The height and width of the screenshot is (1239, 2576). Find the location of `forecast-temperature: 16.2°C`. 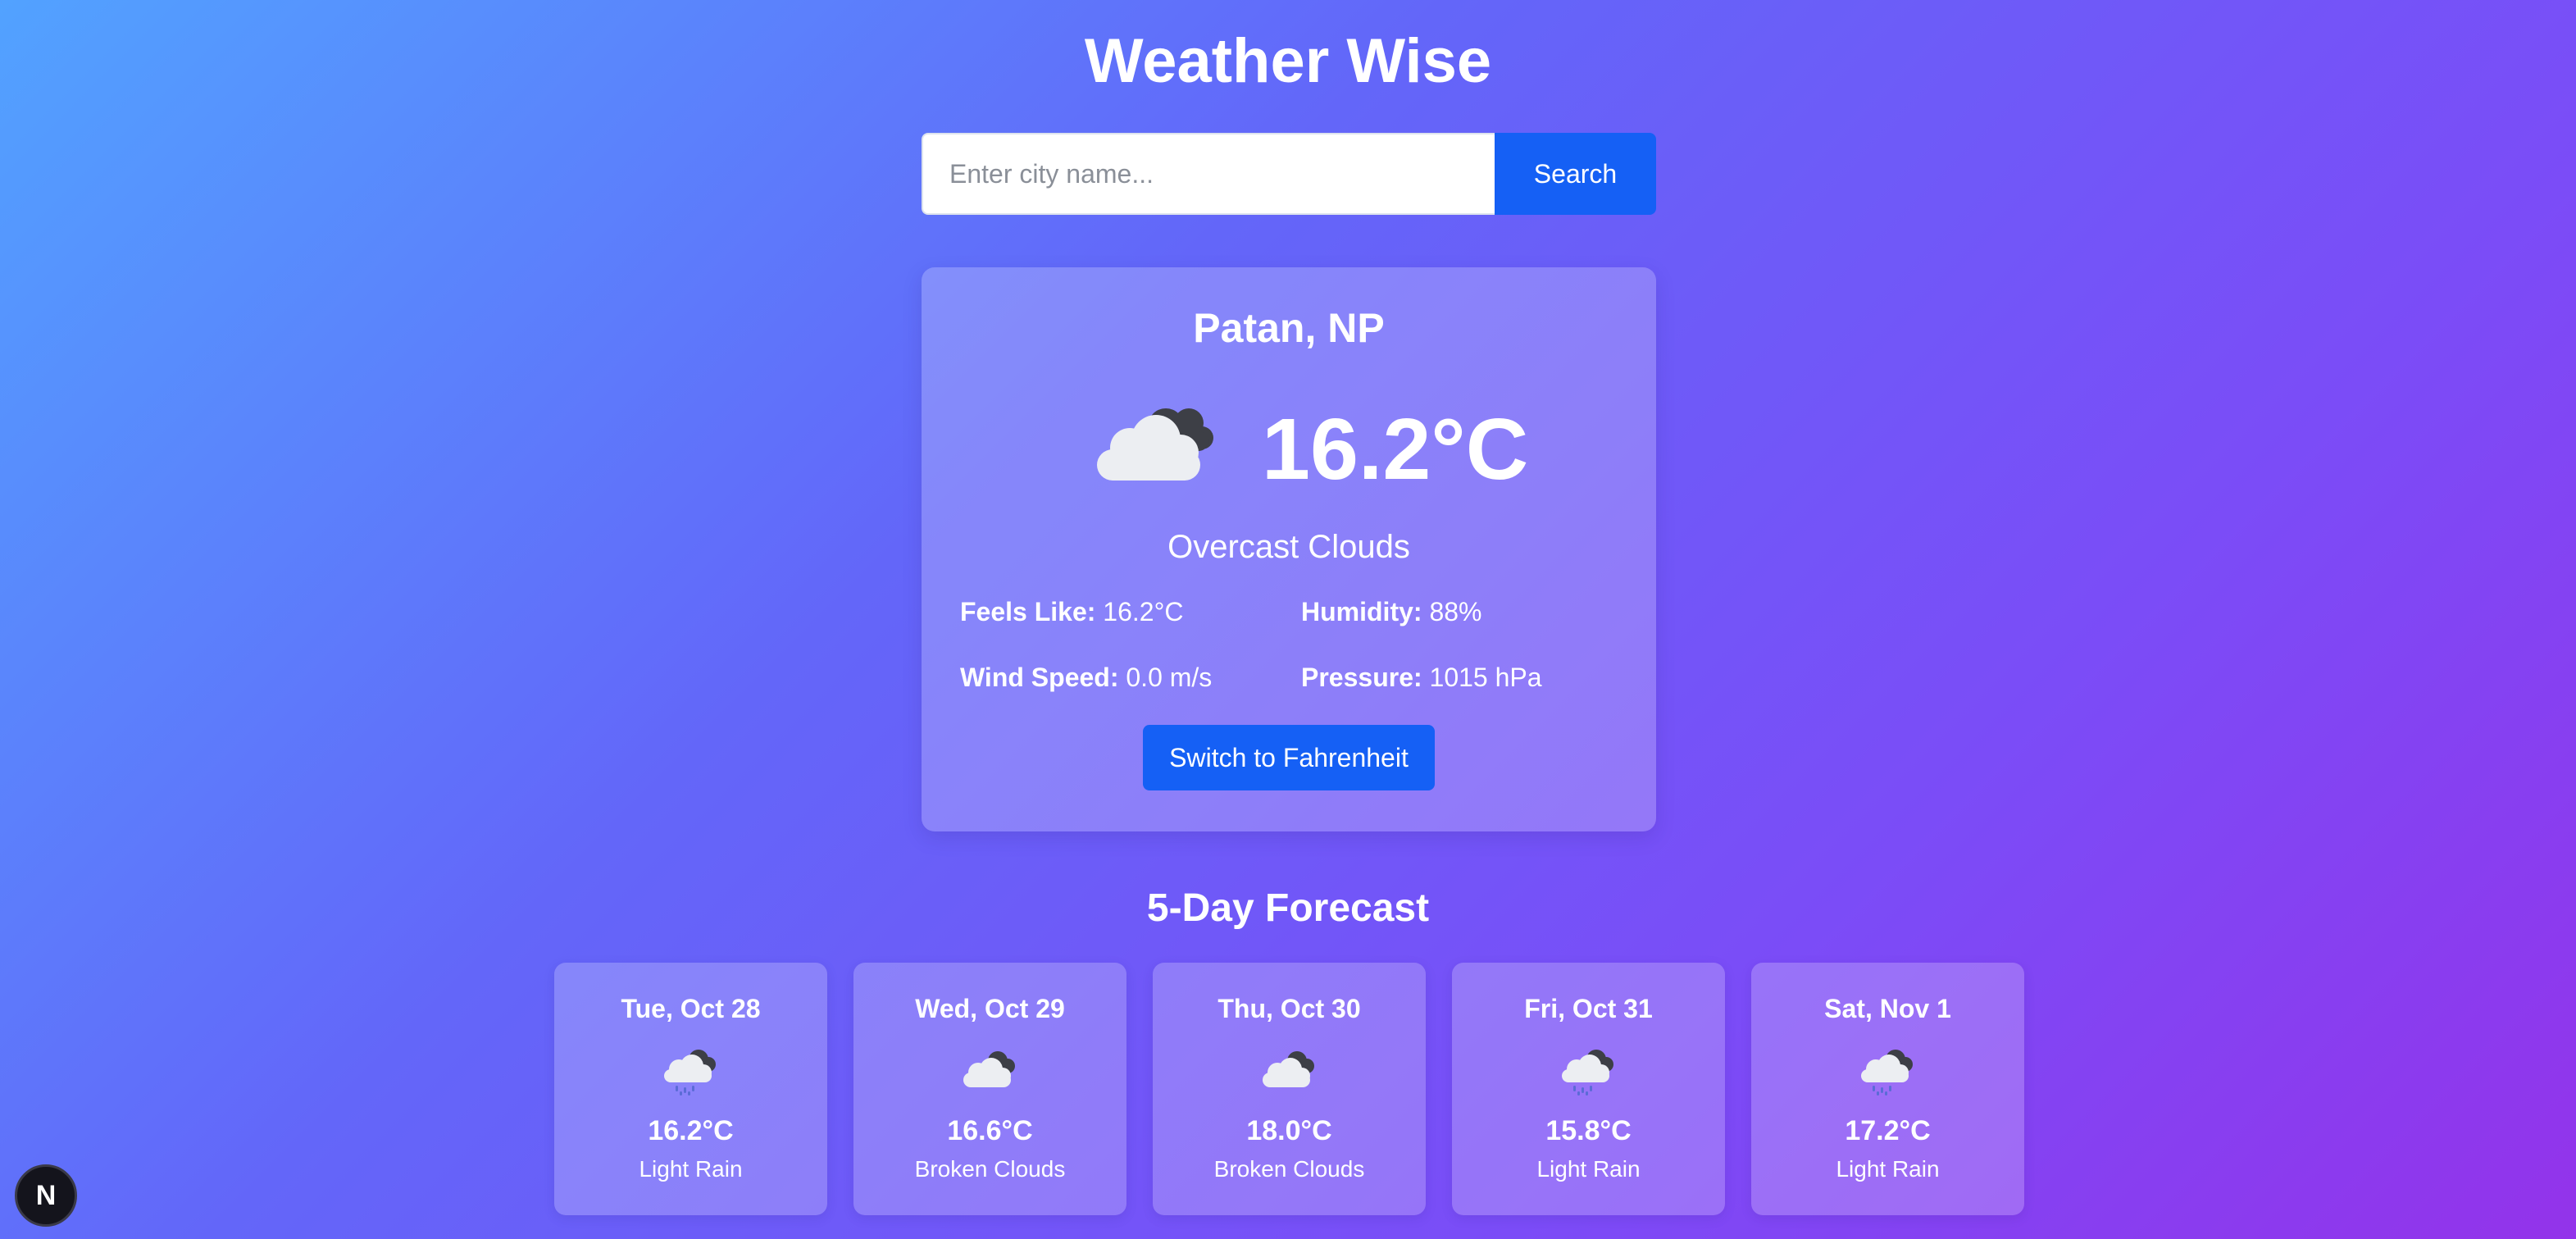

forecast-temperature: 16.2°C is located at coordinates (691, 1130).